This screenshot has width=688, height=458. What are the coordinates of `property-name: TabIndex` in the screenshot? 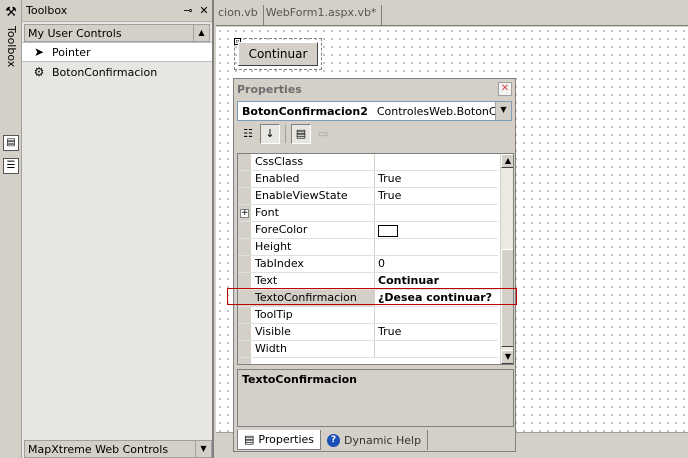 It's located at (313, 264).